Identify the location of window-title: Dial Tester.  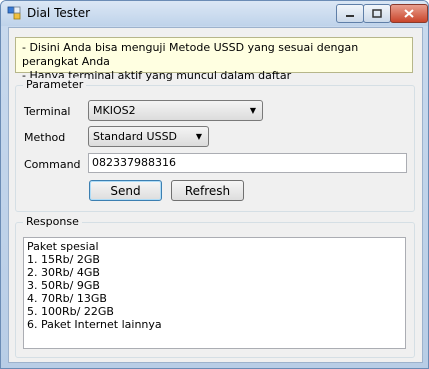
(59, 13).